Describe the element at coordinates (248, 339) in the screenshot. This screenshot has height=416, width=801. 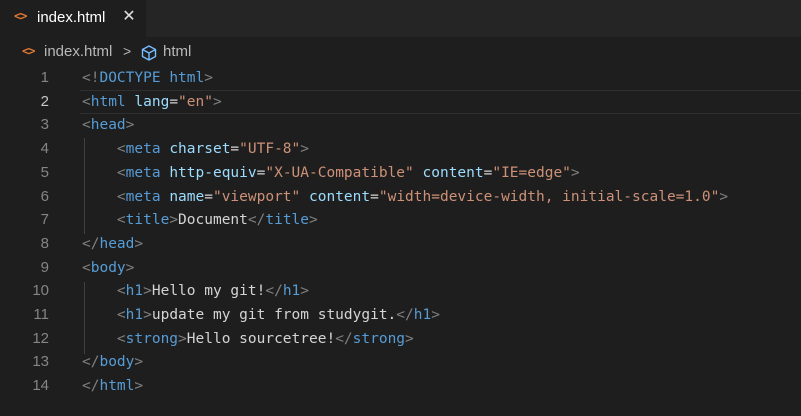
I see `code-text: <strong>Hello sourcetree!</strong>` at that location.